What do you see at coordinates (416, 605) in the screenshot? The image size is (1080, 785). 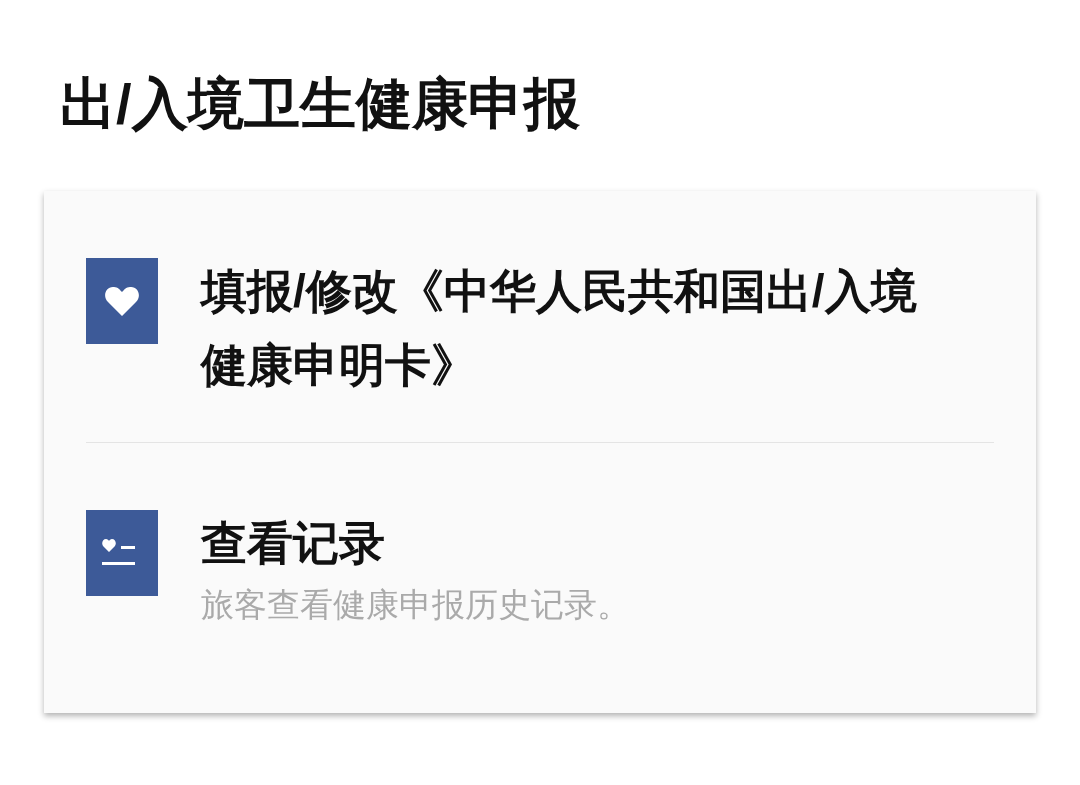 I see `item-description: 旅客查看健康申报历史记录。` at bounding box center [416, 605].